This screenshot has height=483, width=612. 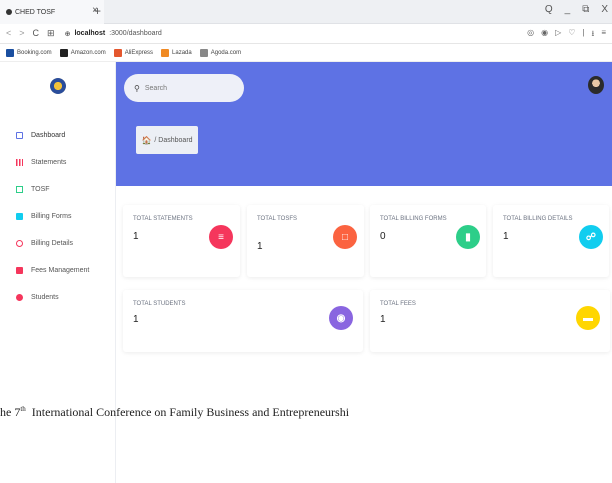 I want to click on profile-icon: ◉, so click(x=544, y=35).